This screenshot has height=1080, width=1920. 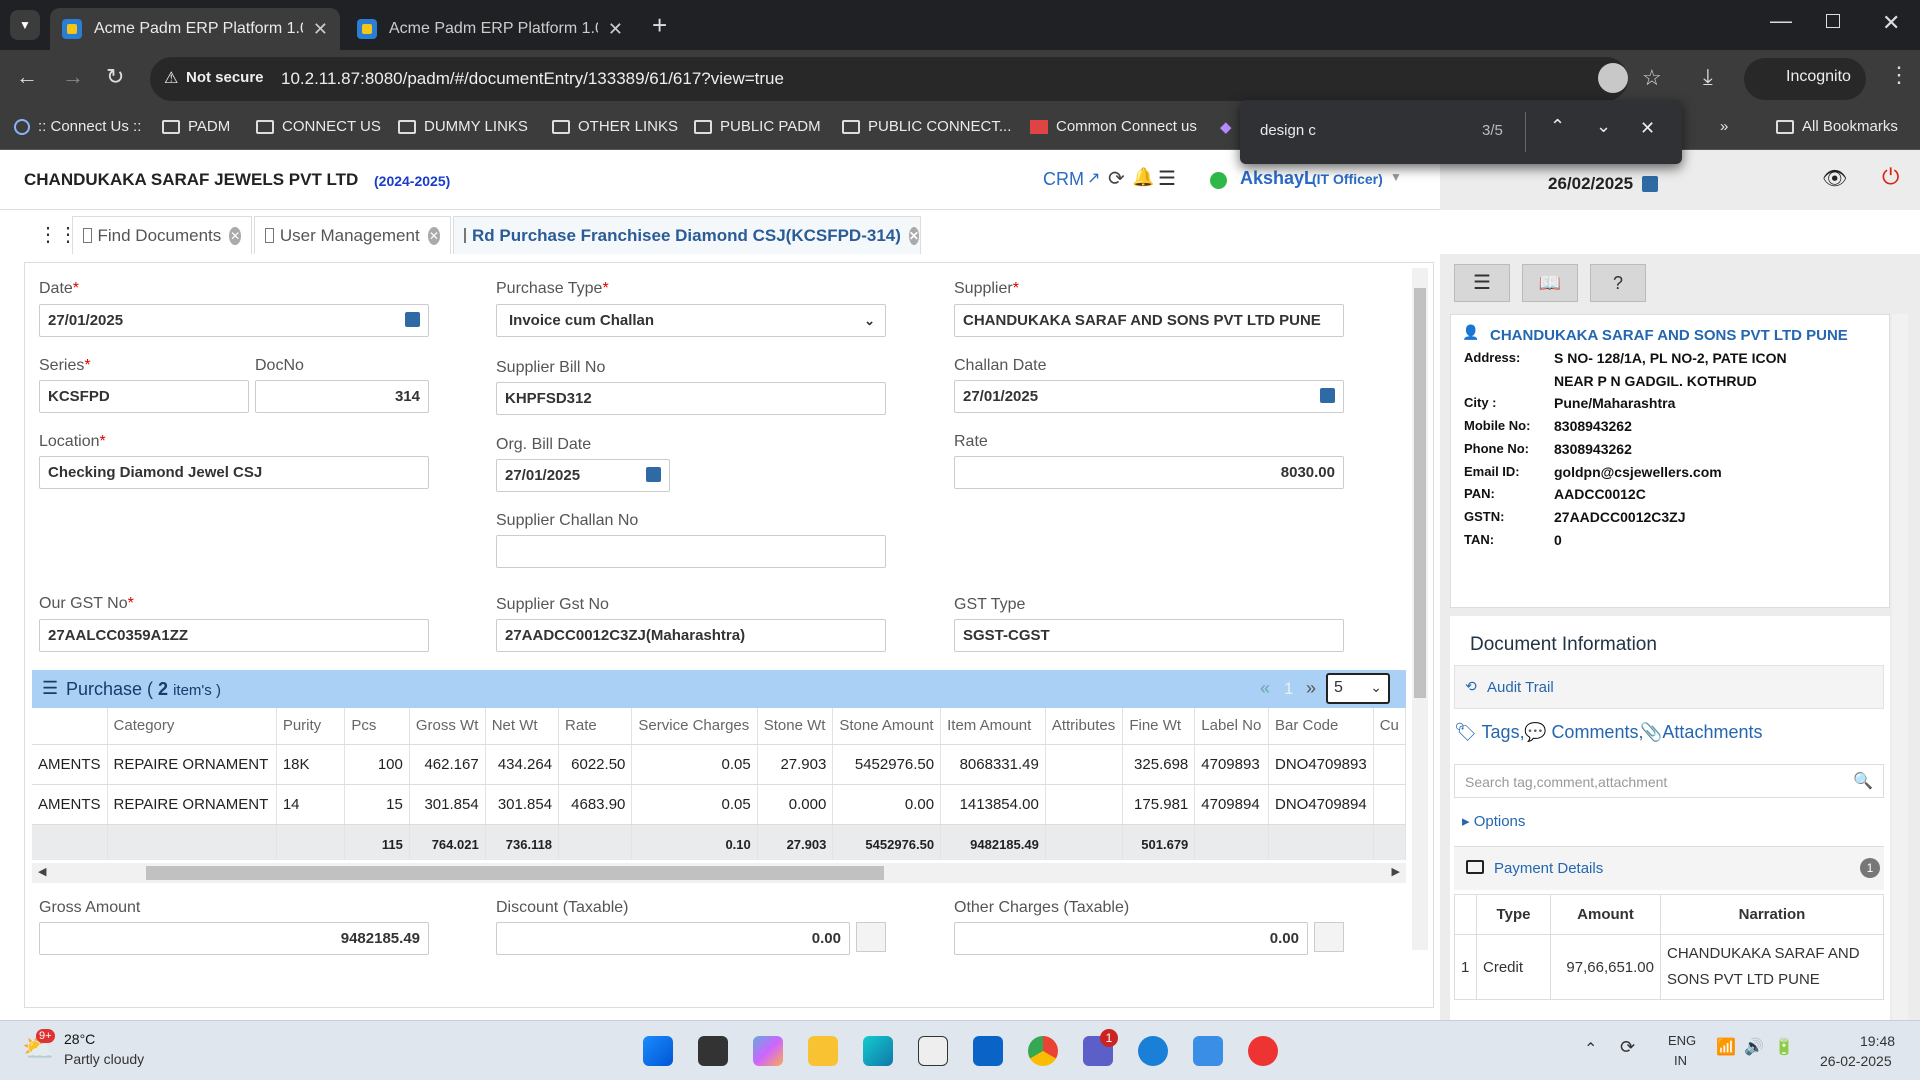 I want to click on grid-col-header: Attributes, so click(x=1084, y=726).